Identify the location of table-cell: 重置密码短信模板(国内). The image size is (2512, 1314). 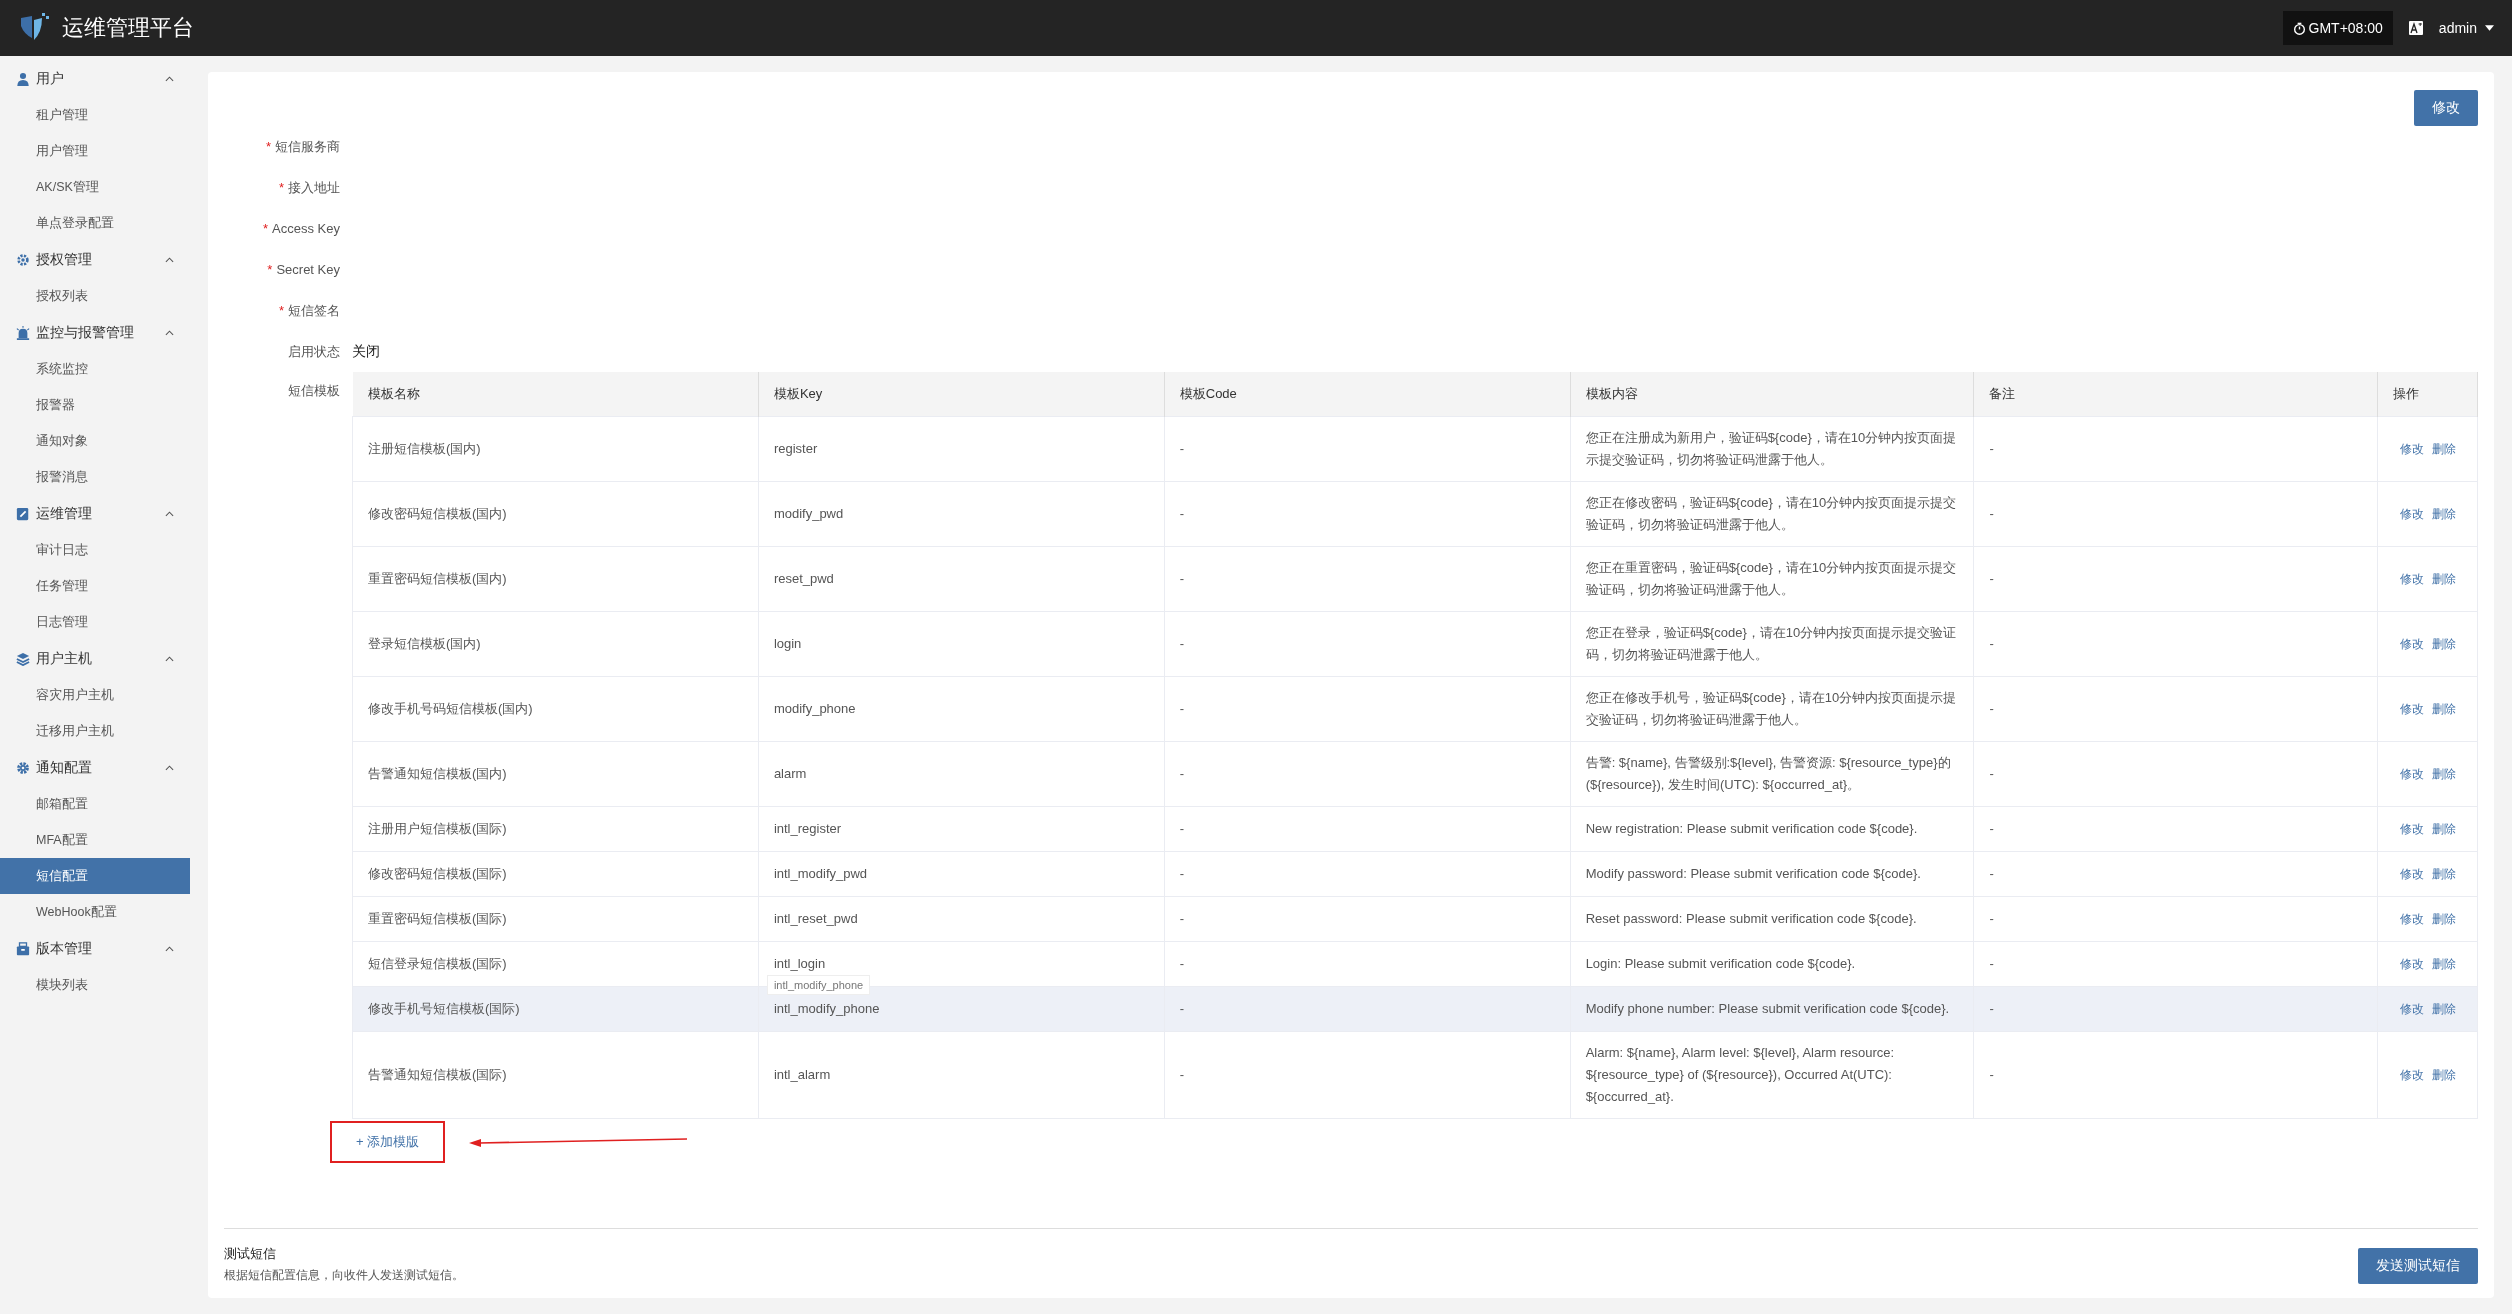
(555, 579).